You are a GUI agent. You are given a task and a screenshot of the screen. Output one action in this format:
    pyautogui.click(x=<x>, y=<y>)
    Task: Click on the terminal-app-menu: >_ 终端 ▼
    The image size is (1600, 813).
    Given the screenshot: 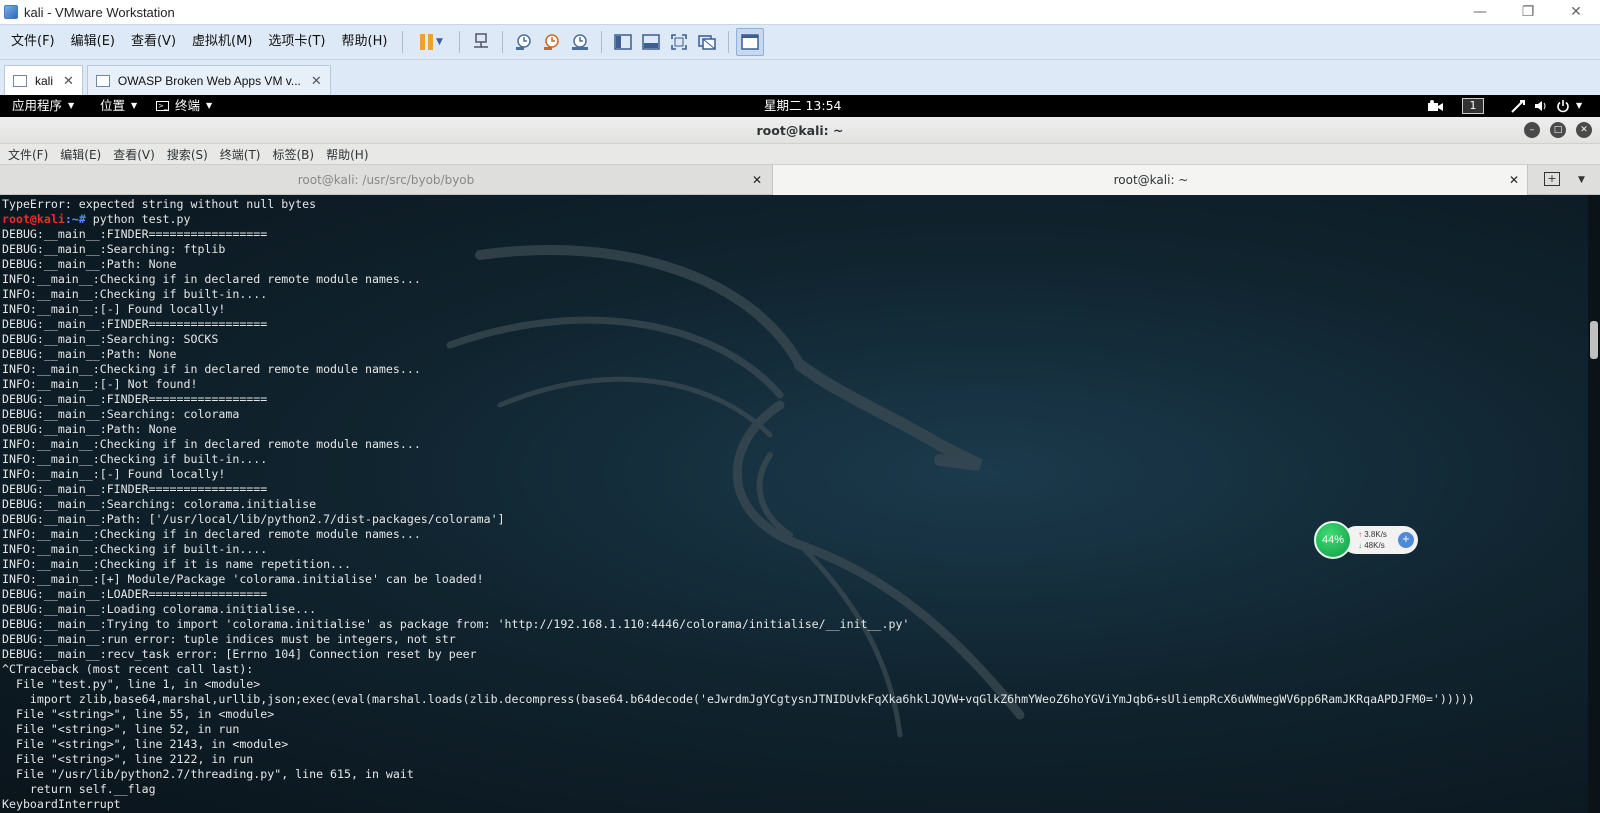 What is the action you would take?
    pyautogui.click(x=184, y=106)
    